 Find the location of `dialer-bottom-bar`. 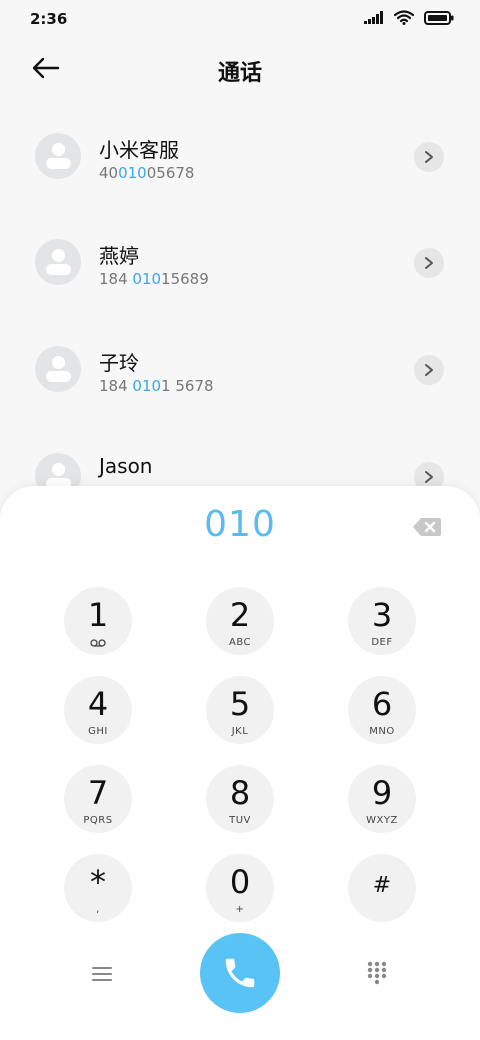

dialer-bottom-bar is located at coordinates (240, 973).